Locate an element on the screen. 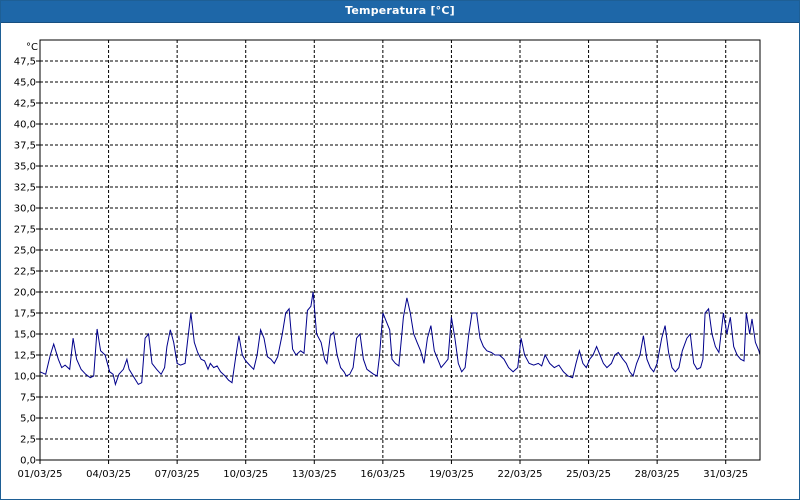 The image size is (800, 500). y-tick-label: 20,0 is located at coordinates (25, 293).